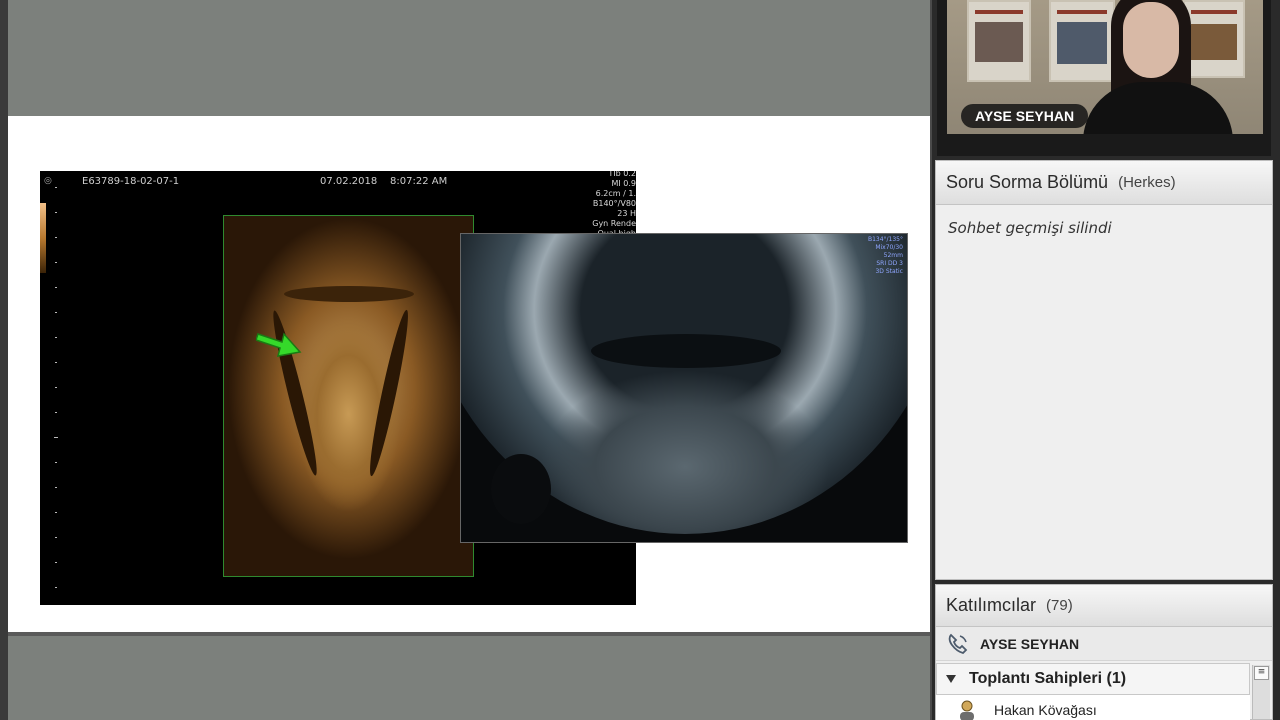 The width and height of the screenshot is (1280, 720). What do you see at coordinates (889, 247) in the screenshot?
I see `param2-line-2: Mix70/30` at bounding box center [889, 247].